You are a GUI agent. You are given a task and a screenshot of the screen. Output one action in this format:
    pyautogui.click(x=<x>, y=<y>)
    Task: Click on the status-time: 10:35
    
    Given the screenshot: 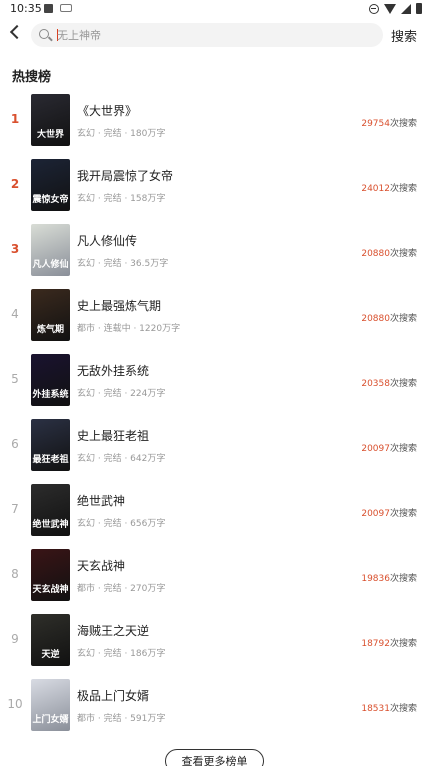 What is the action you would take?
    pyautogui.click(x=26, y=8)
    